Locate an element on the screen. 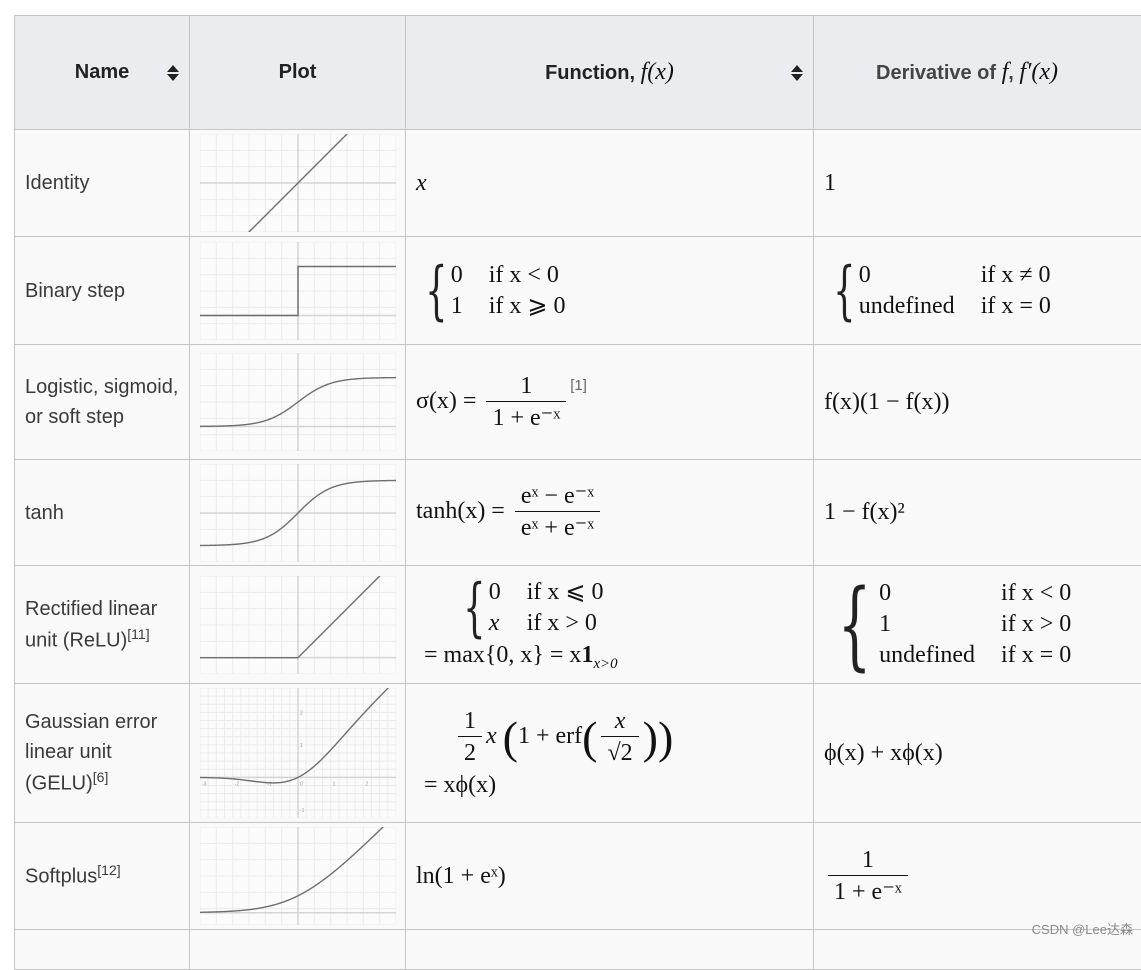 This screenshot has height=970, width=1141. formula-line2: = max{0, x} = x is located at coordinates (502, 655).